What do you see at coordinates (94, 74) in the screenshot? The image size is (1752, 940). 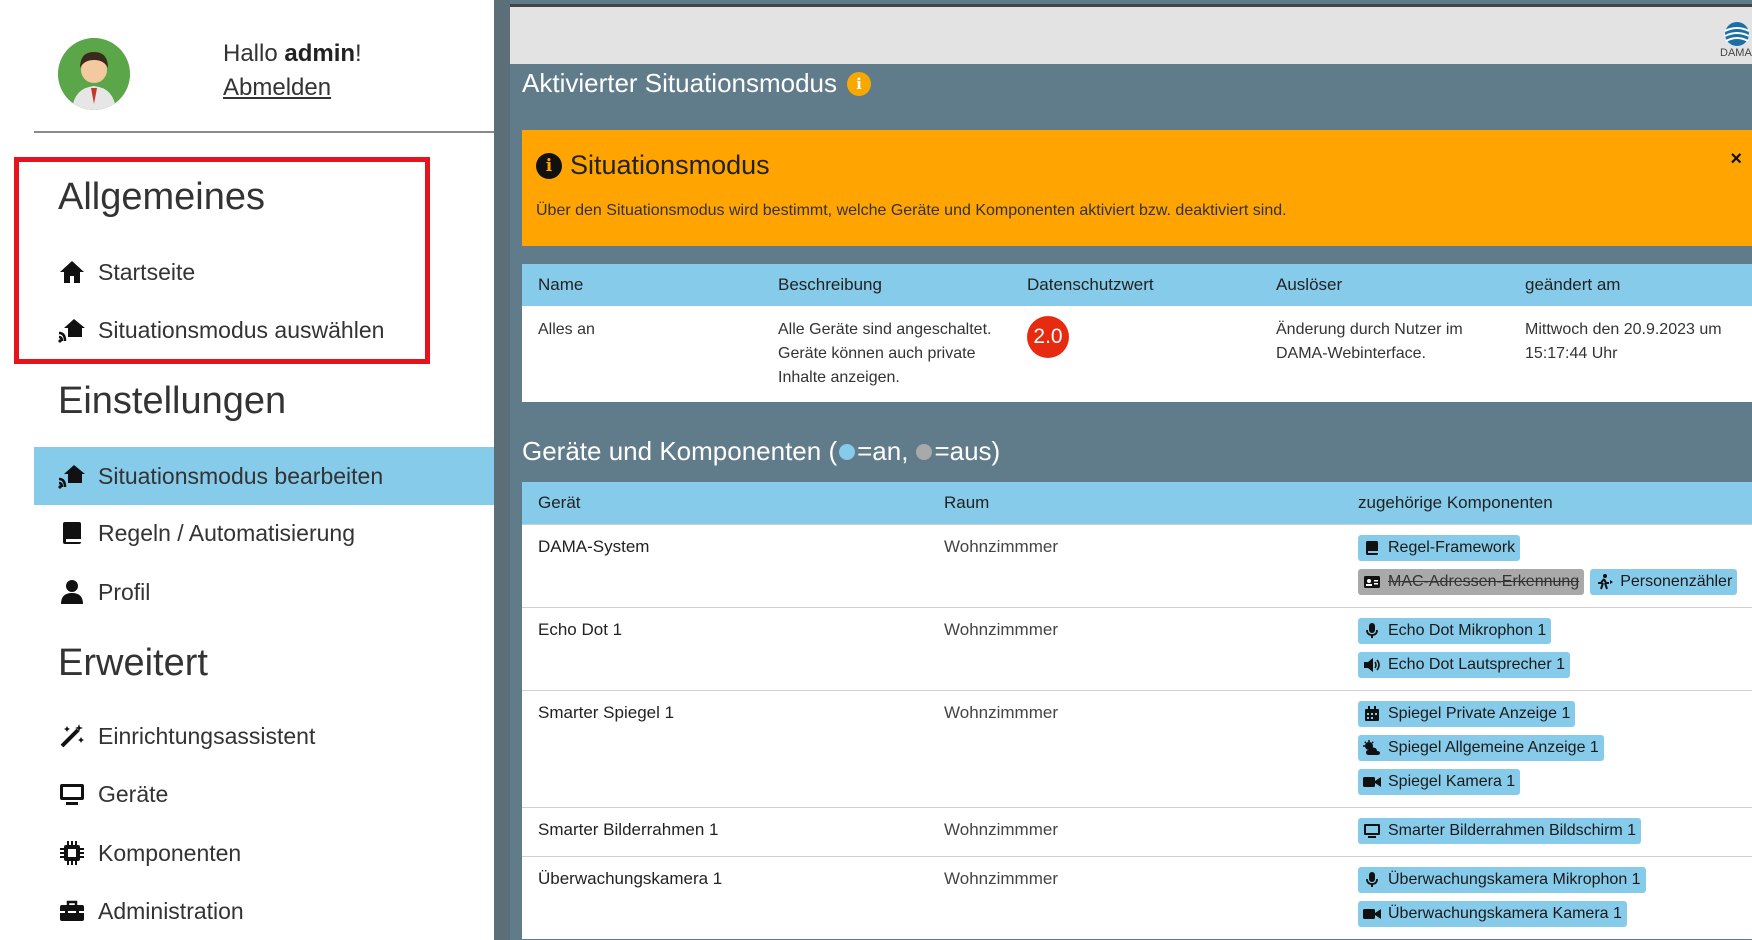 I see `avatar` at bounding box center [94, 74].